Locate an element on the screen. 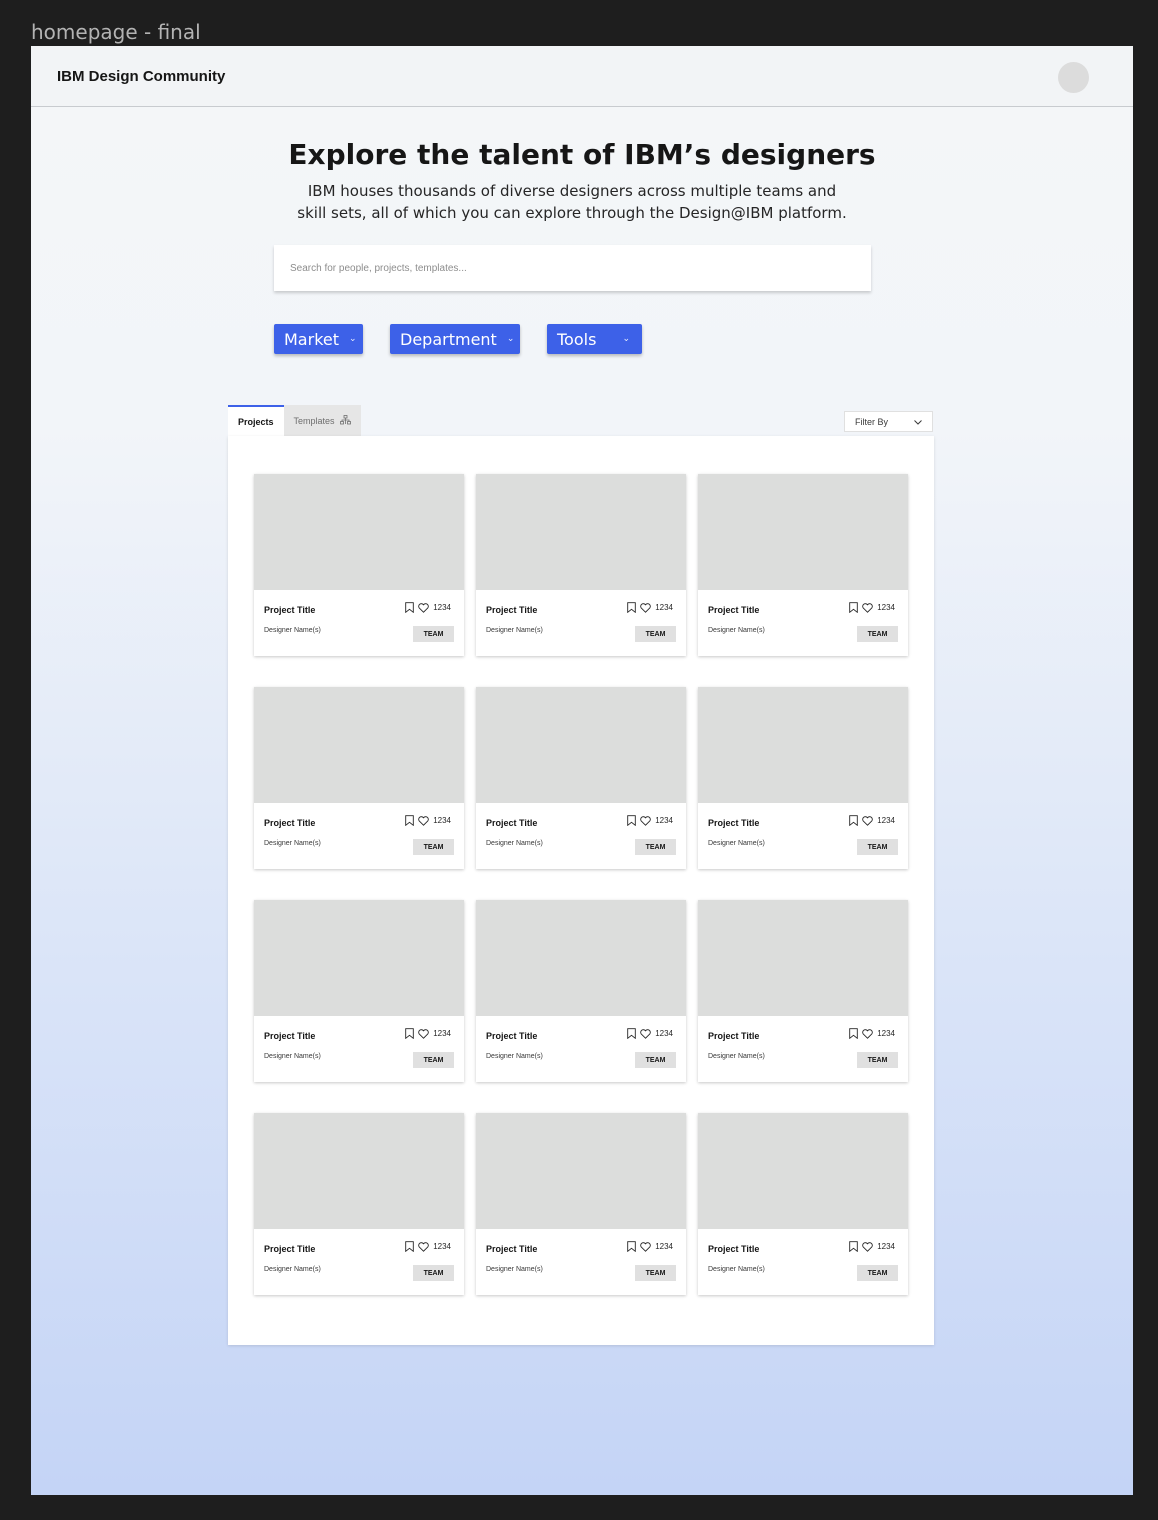 The height and width of the screenshot is (1520, 1158). tab-templates: Templates is located at coordinates (322, 420).